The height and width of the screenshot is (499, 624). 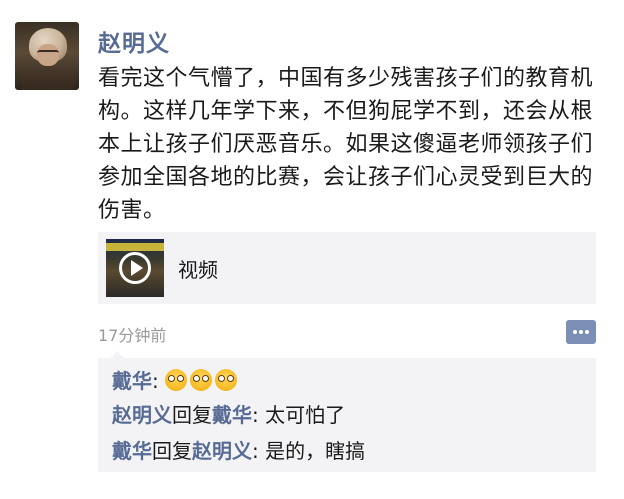 I want to click on reply-to-user: 赵明义, so click(x=222, y=451).